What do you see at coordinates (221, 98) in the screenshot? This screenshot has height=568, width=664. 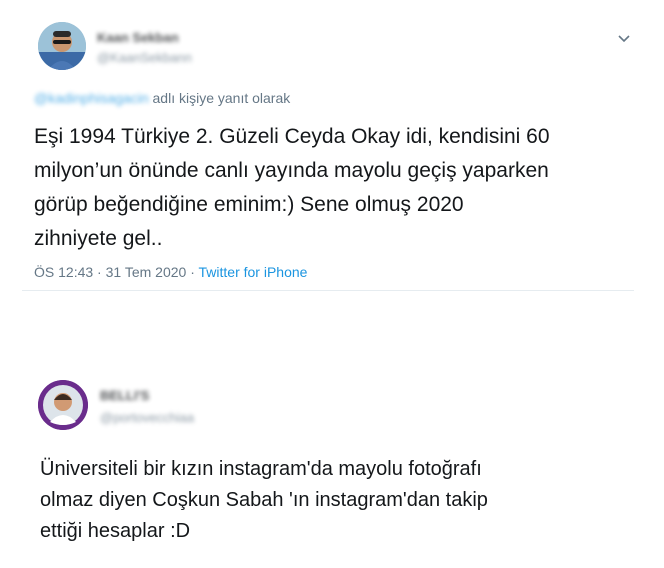 I see `reply-suffix: adlı kişiye yanıt olarak` at bounding box center [221, 98].